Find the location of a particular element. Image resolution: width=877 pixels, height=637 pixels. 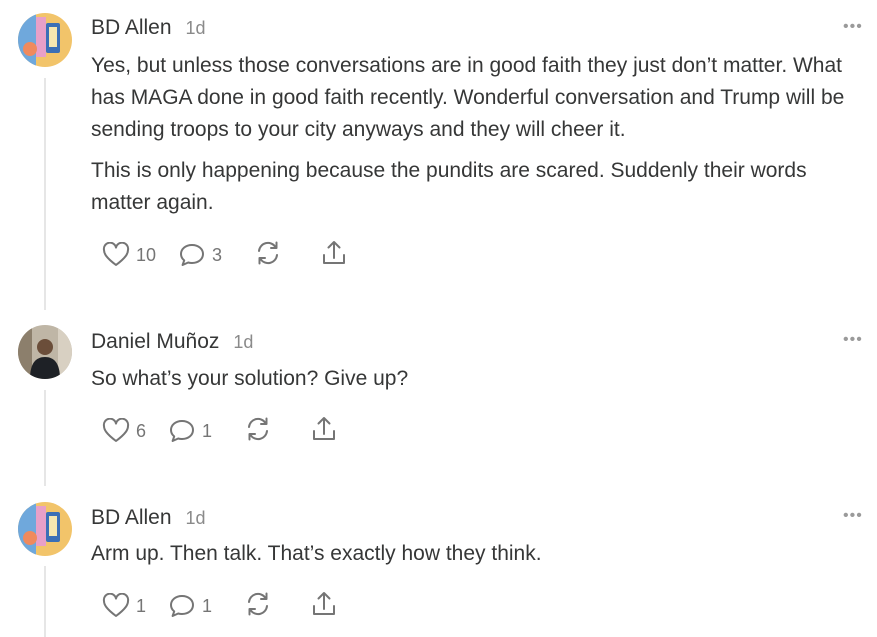

like-count: 10 is located at coordinates (146, 254).